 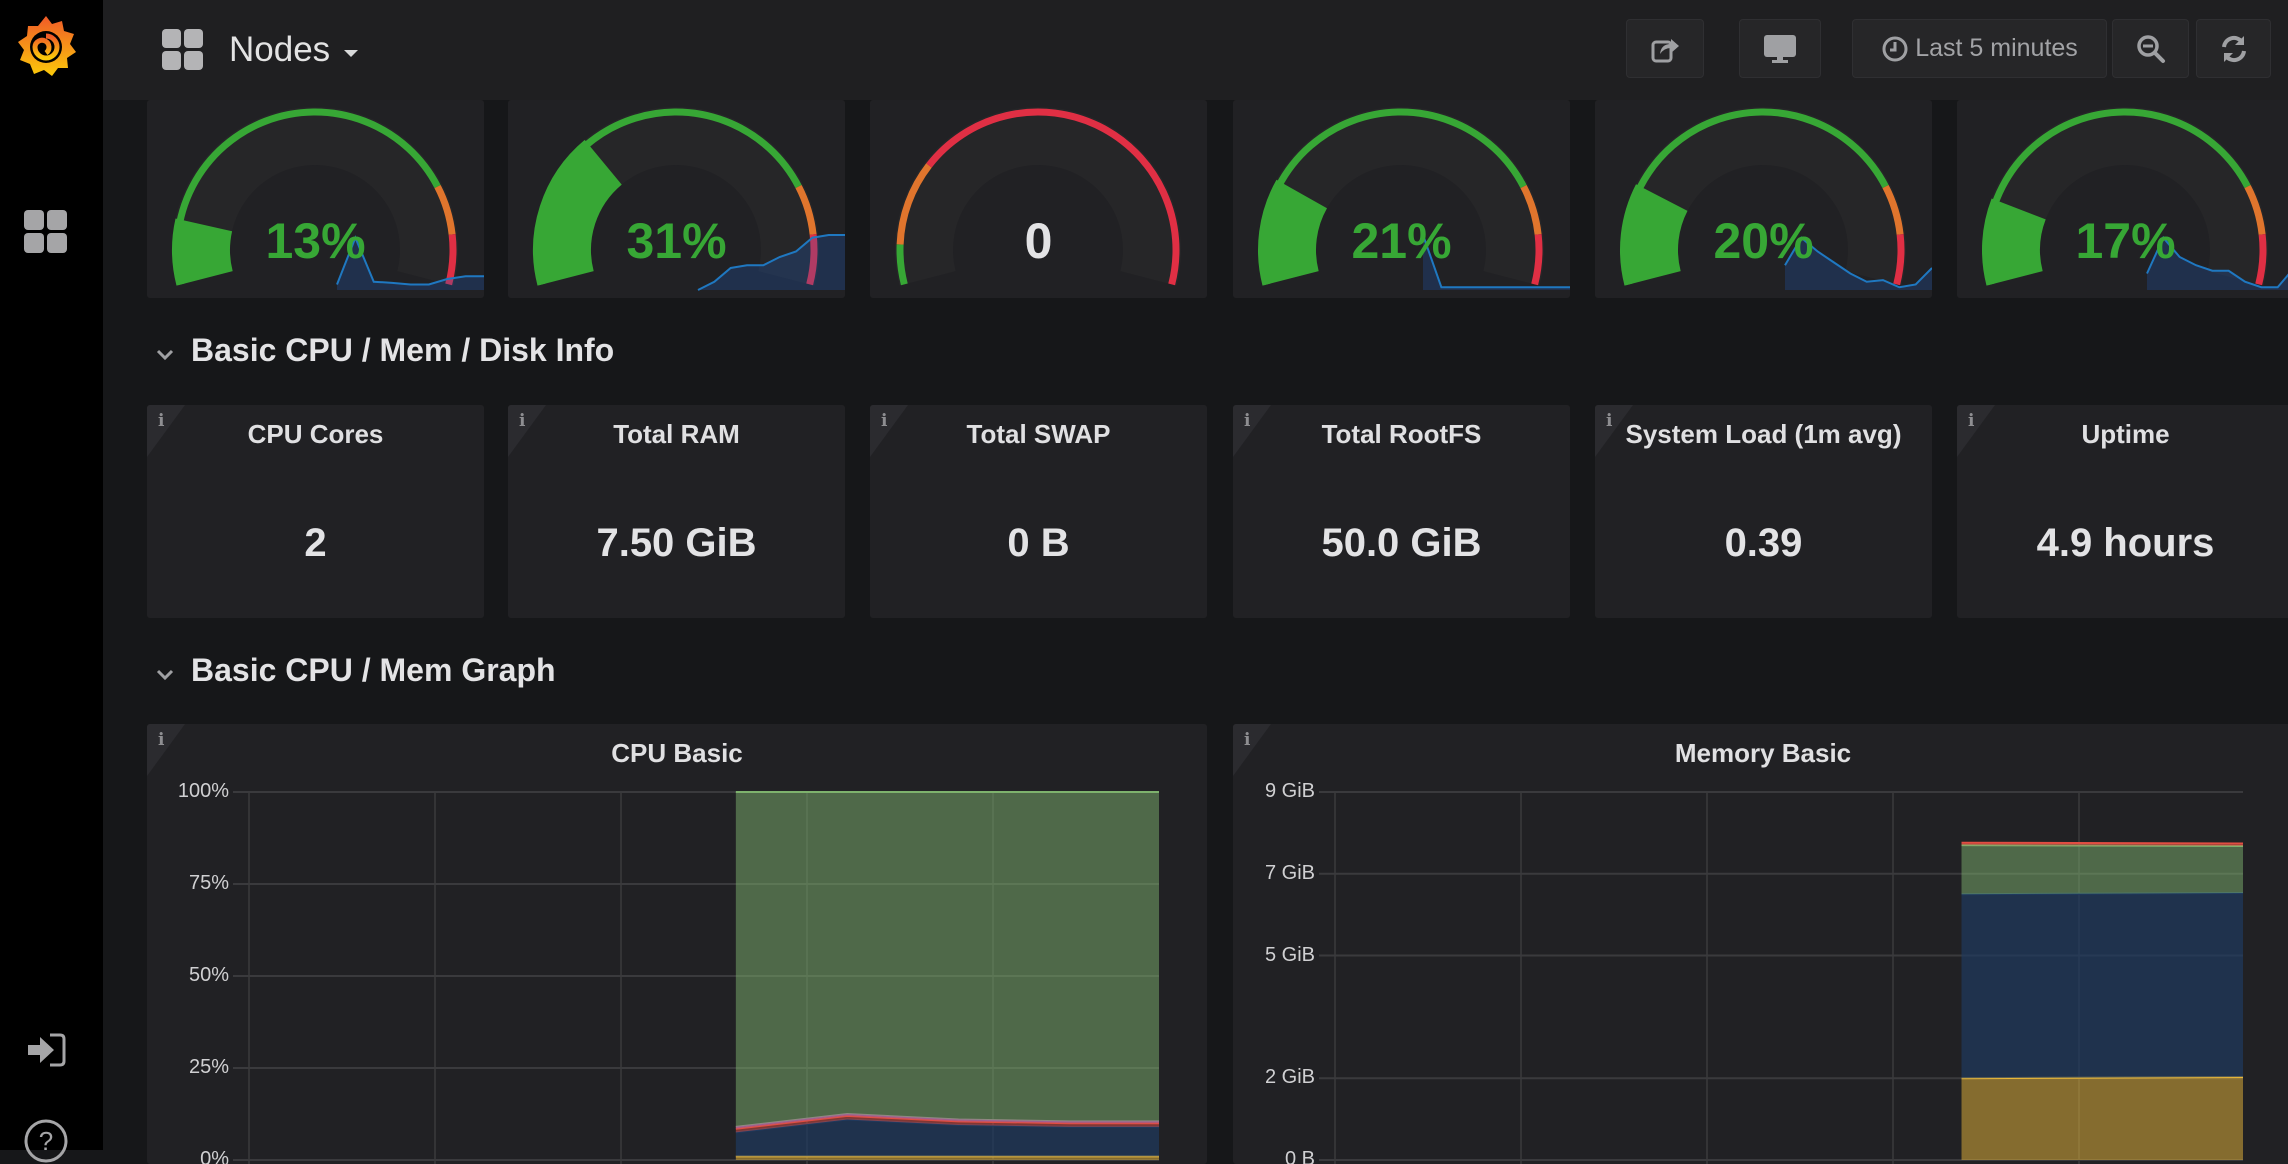 What do you see at coordinates (1763, 434) in the screenshot?
I see `panel-title: System Load (1m avg)` at bounding box center [1763, 434].